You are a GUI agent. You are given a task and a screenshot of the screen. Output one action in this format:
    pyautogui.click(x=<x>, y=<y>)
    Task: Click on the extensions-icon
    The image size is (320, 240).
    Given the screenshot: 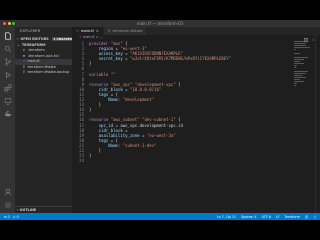 What is the action you would take?
    pyautogui.click(x=7, y=87)
    